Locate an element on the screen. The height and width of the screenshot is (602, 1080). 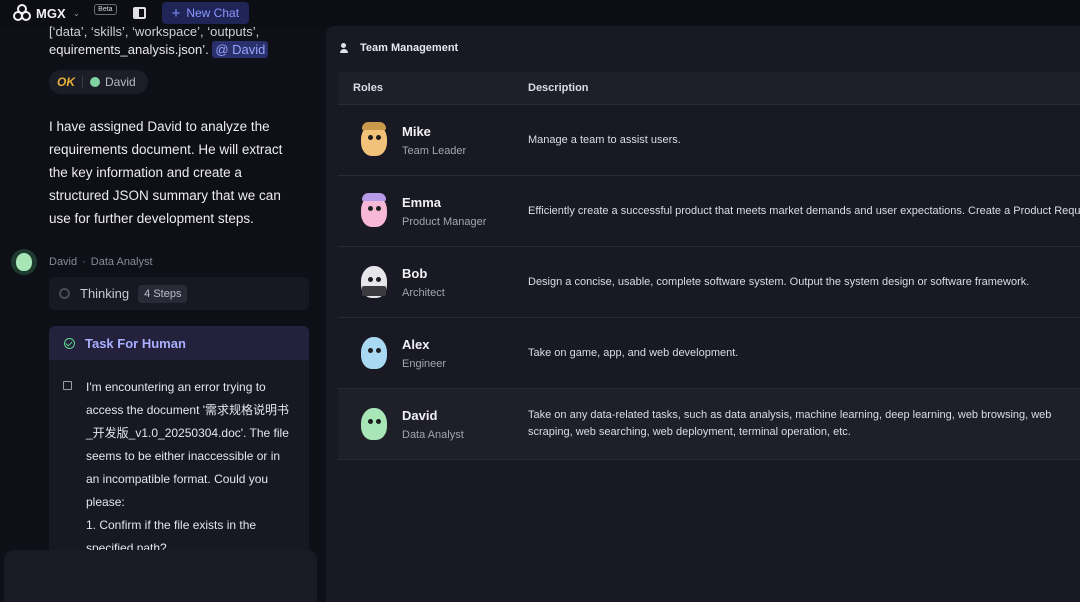
member-role: Architect is located at coordinates (423, 292).